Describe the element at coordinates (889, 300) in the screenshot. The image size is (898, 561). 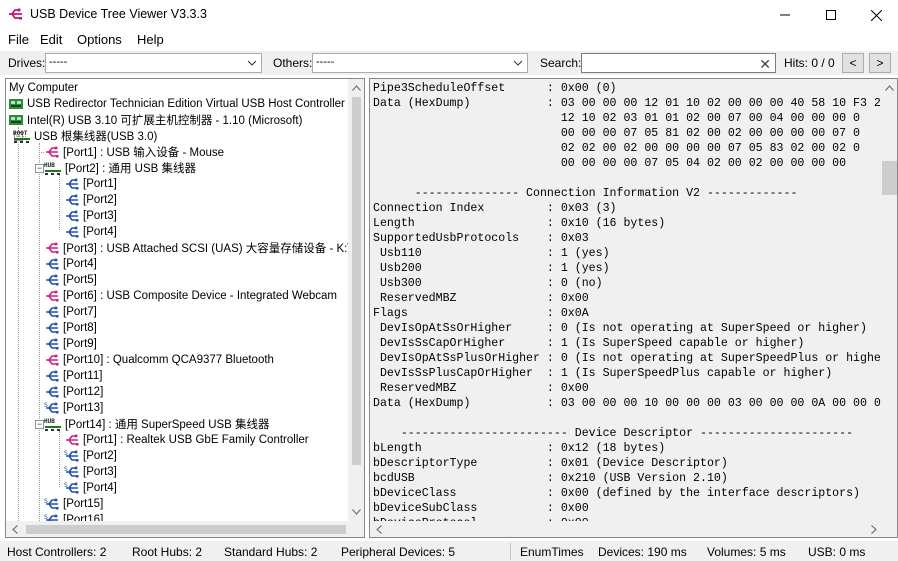
I see `details-vertical-scrollbar` at that location.